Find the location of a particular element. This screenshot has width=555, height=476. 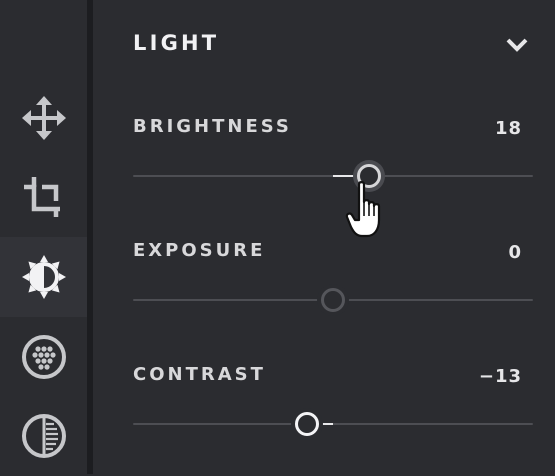

crop-icon is located at coordinates (41, 197).